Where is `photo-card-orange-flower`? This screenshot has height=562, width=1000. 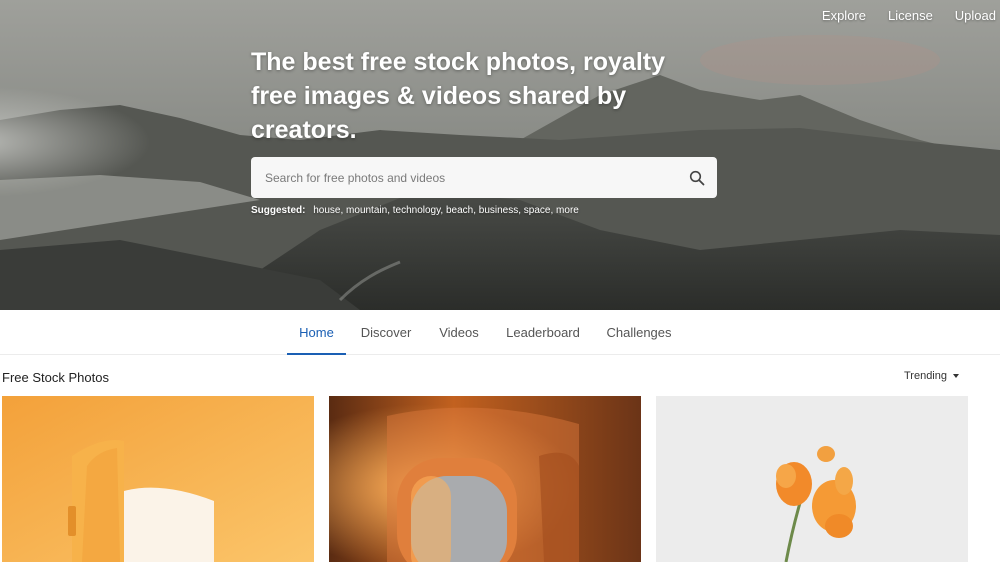 photo-card-orange-flower is located at coordinates (812, 479).